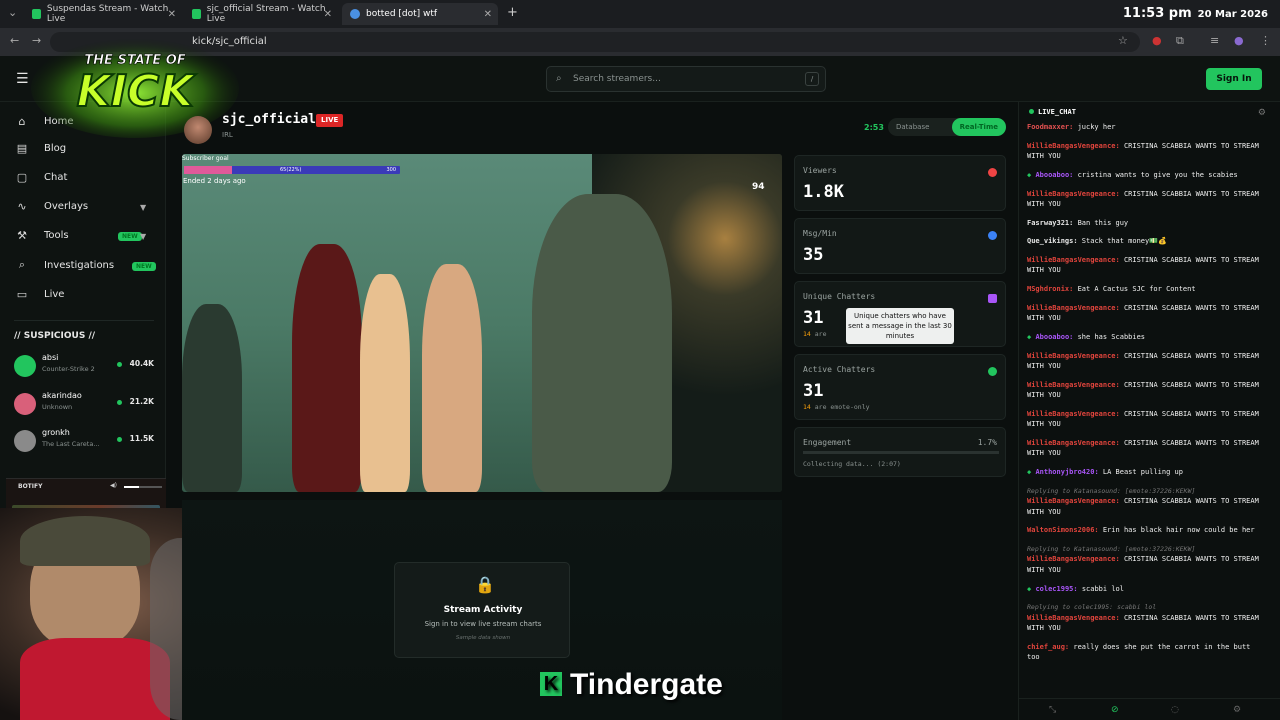 Image resolution: width=1280 pixels, height=720 pixels. What do you see at coordinates (483, 624) in the screenshot?
I see `locked-chart-subtitle: Sign in to view live stream charts` at bounding box center [483, 624].